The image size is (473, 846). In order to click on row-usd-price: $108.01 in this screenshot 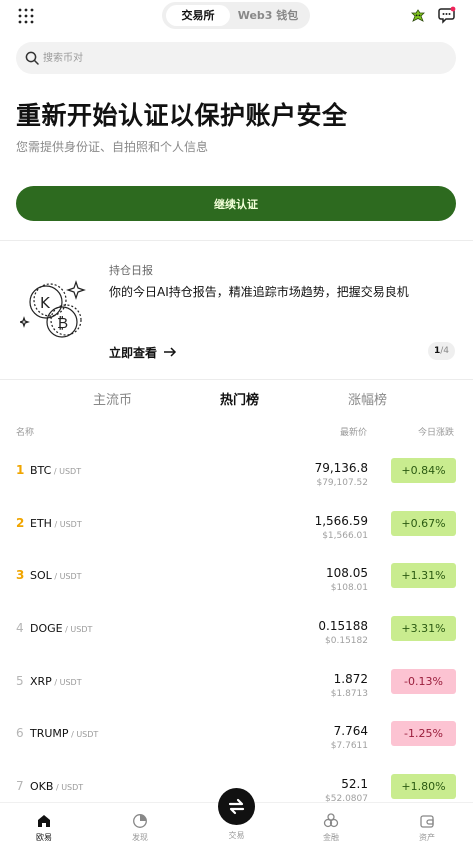, I will do `click(349, 588)`.